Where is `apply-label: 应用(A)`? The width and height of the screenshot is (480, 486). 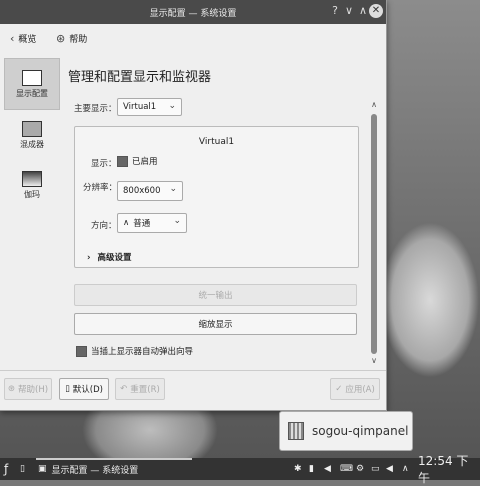 apply-label: 应用(A) is located at coordinates (360, 390).